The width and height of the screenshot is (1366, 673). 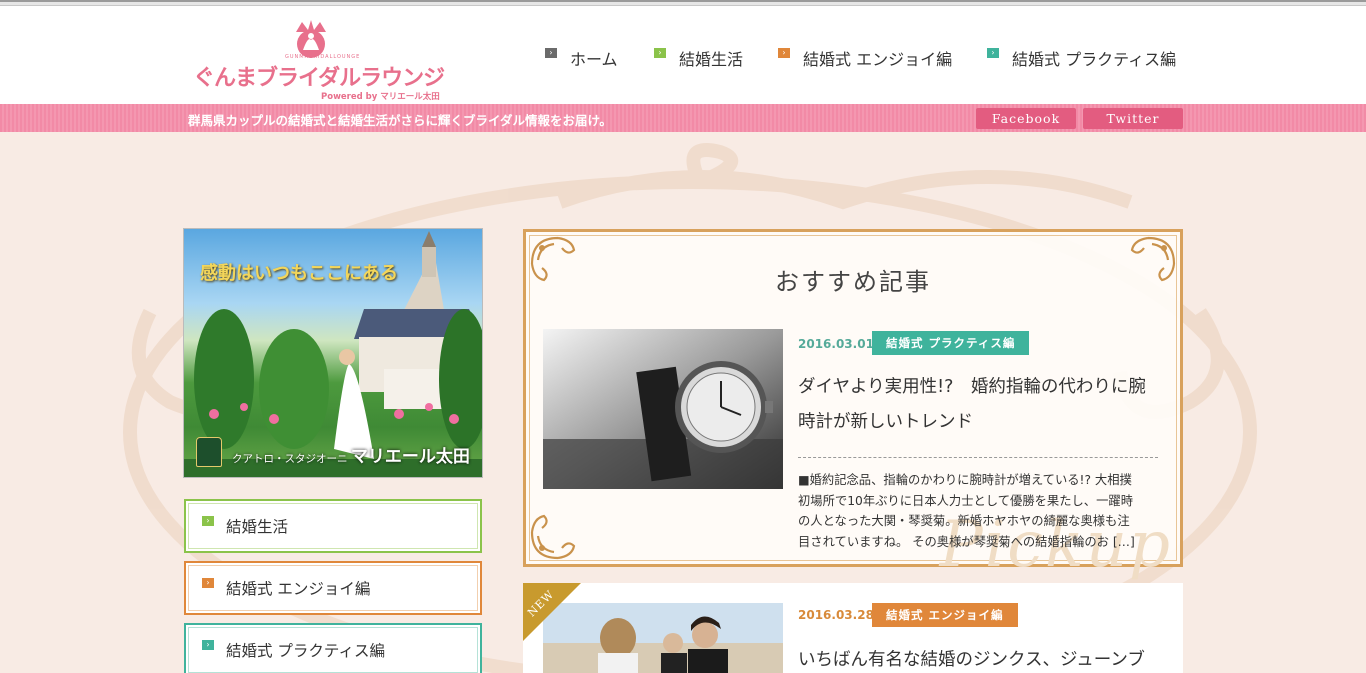 What do you see at coordinates (1133, 118) in the screenshot?
I see `twitter-button: Twitter` at bounding box center [1133, 118].